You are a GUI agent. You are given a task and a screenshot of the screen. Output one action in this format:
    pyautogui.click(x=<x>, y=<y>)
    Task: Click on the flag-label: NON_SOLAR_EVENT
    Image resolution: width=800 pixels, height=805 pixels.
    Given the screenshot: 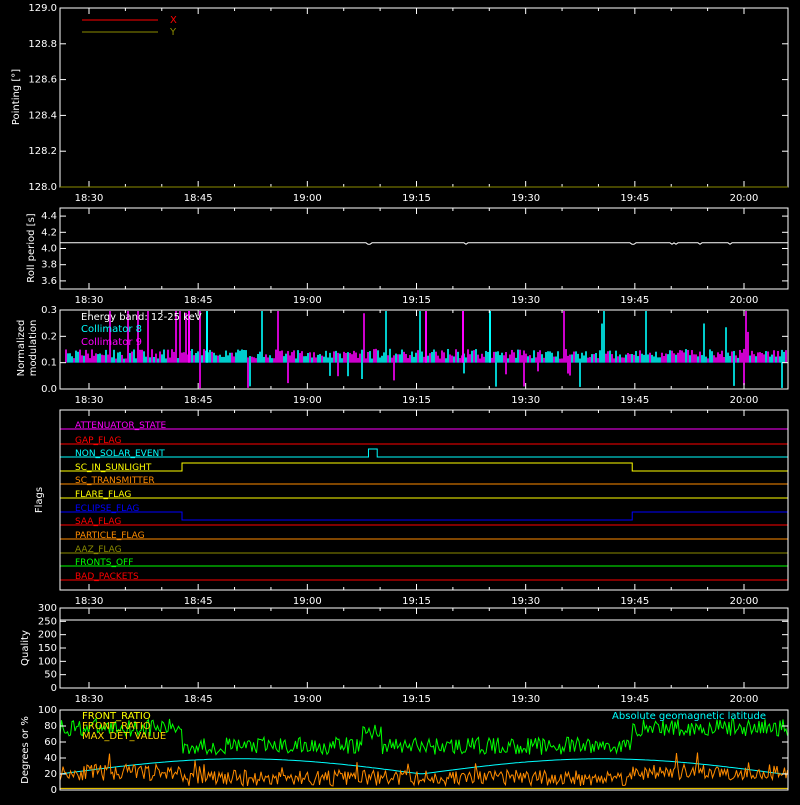 What is the action you would take?
    pyautogui.click(x=120, y=454)
    